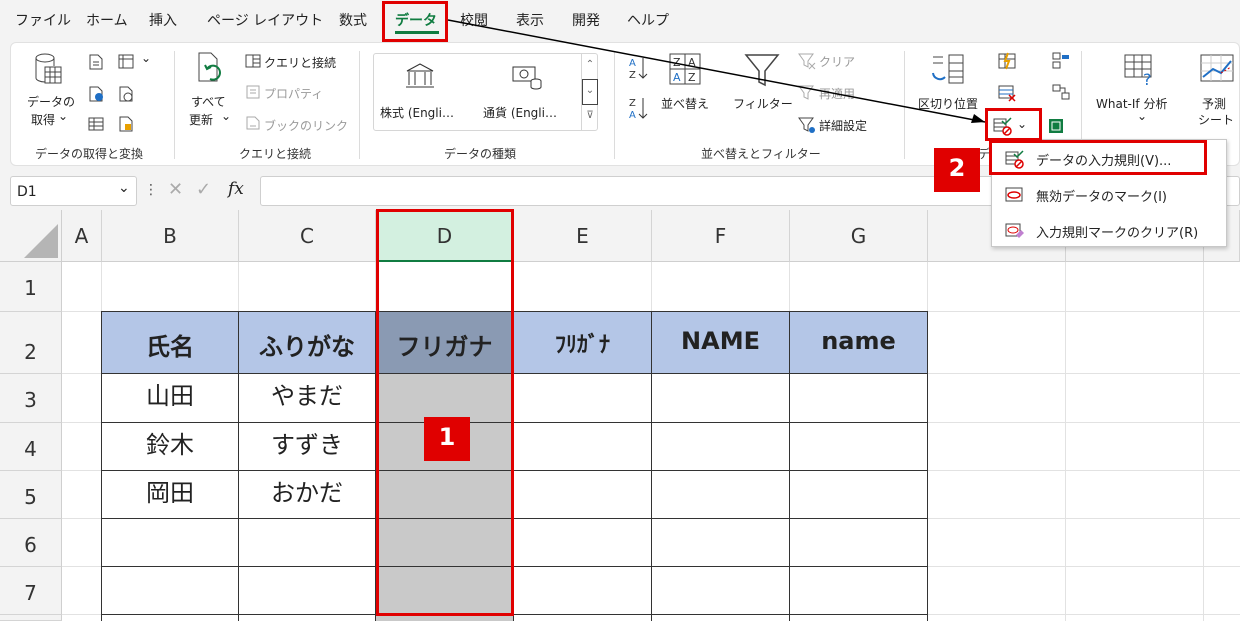 The image size is (1240, 621). I want to click on menu-item-label: 無効データのマーク(I), so click(1101, 197).